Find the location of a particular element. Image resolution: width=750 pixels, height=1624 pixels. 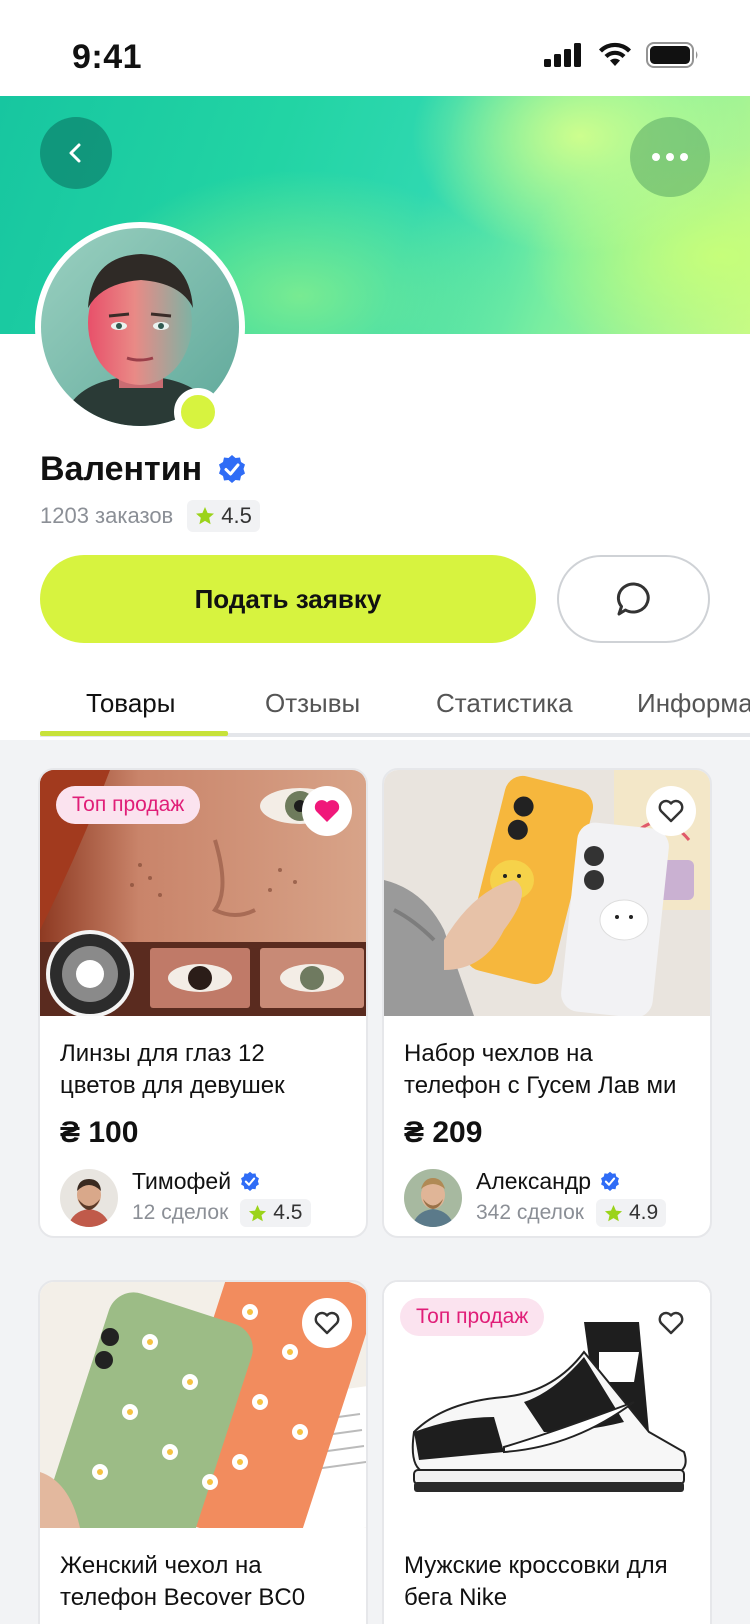

more-options-button is located at coordinates (670, 157).